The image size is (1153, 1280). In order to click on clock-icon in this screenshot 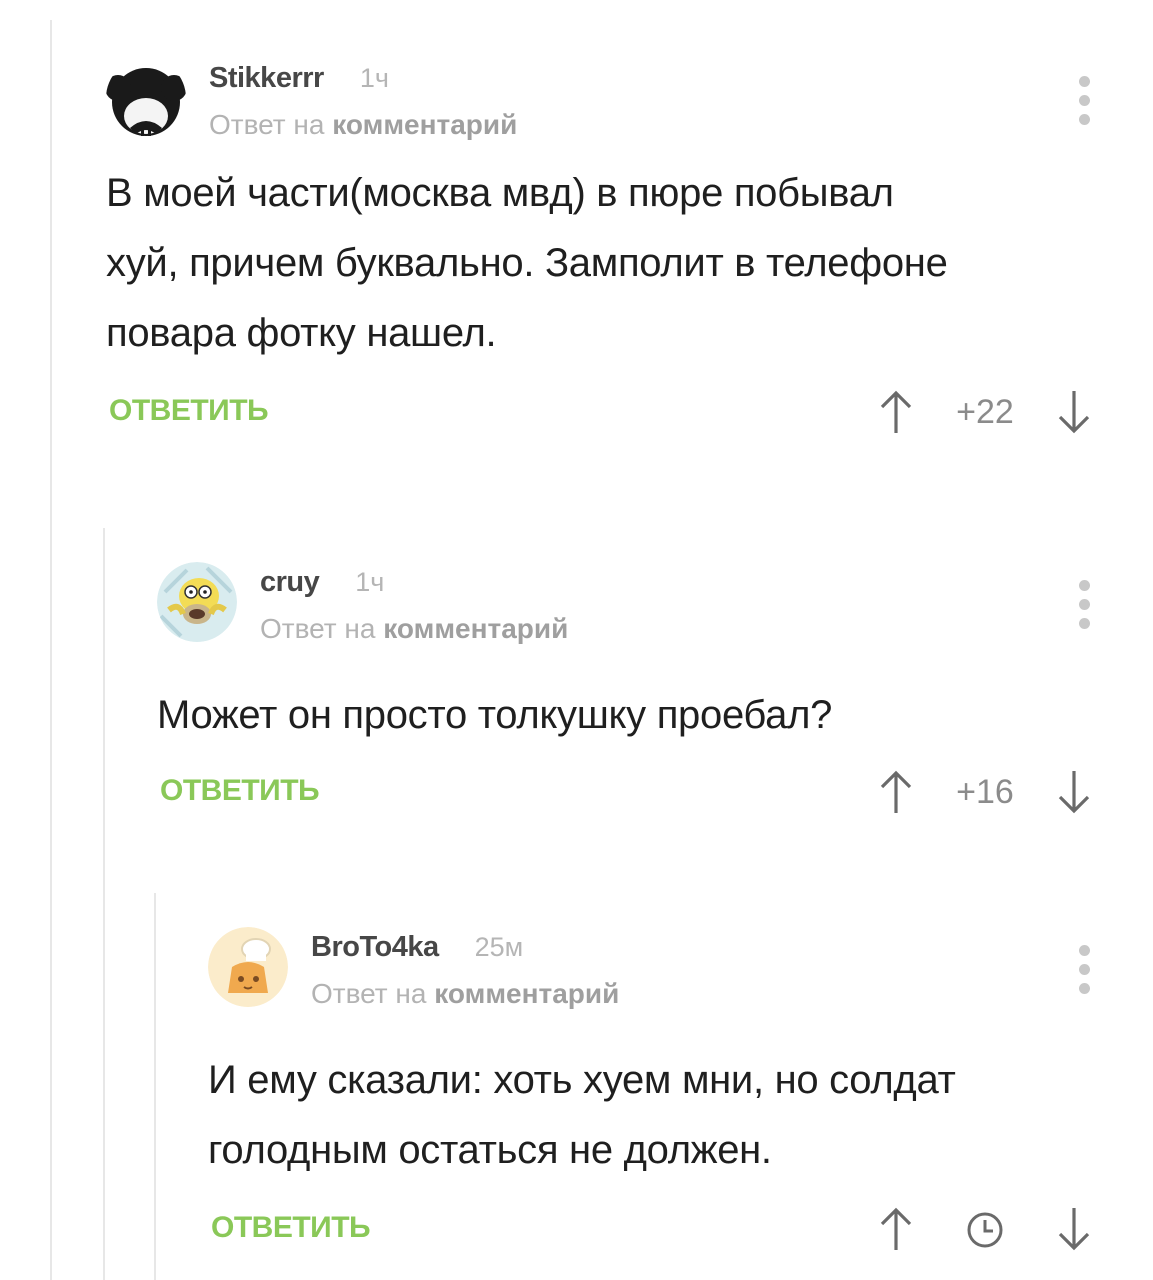, I will do `click(985, 1229)`.